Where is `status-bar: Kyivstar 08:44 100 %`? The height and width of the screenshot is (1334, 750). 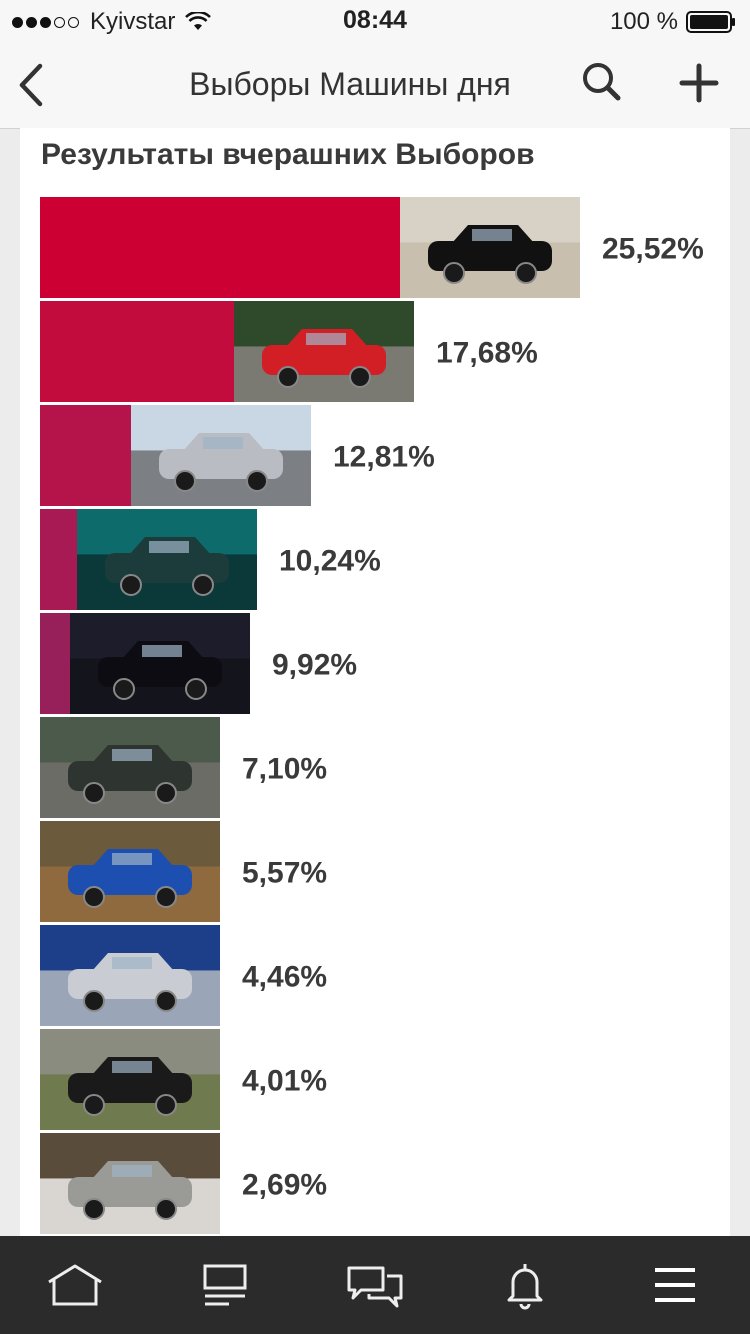 status-bar: Kyivstar 08:44 100 % is located at coordinates (375, 20).